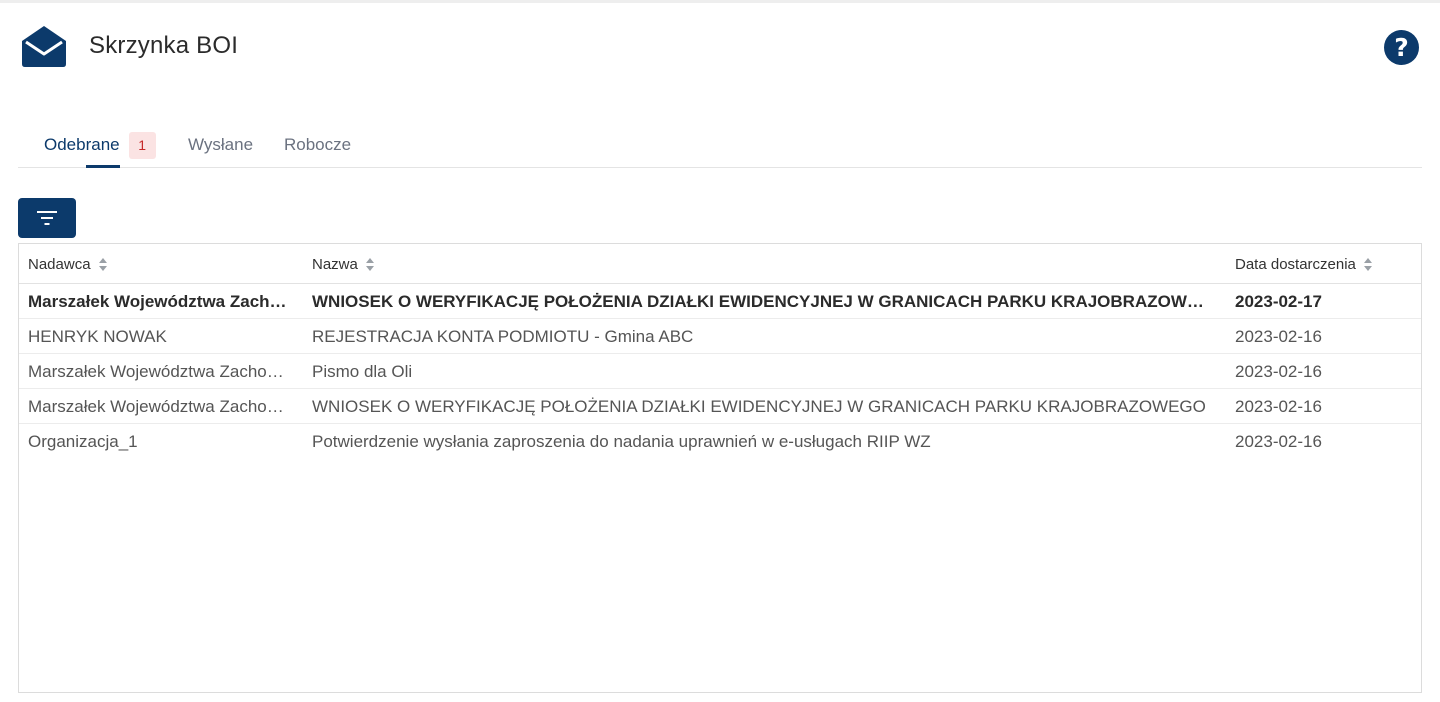 This screenshot has height=702, width=1440. Describe the element at coordinates (362, 371) in the screenshot. I see `cell-name: Pismo dla Oli` at that location.